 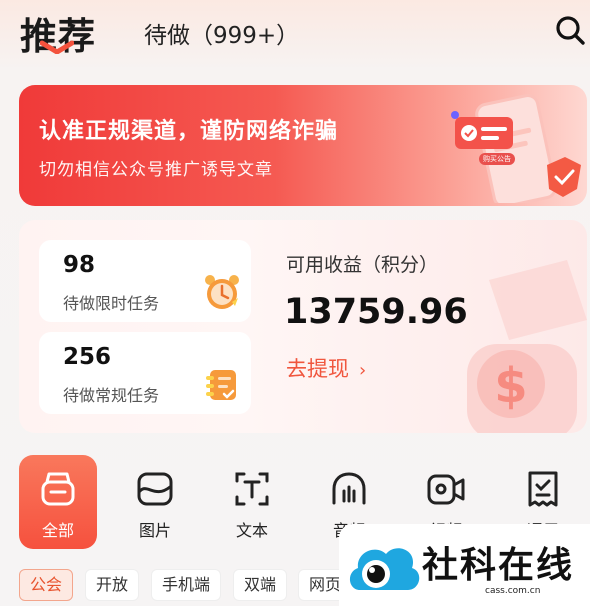 What do you see at coordinates (189, 131) in the screenshot?
I see `banner-title: 认准正规渠道，谨防网络诈骗` at bounding box center [189, 131].